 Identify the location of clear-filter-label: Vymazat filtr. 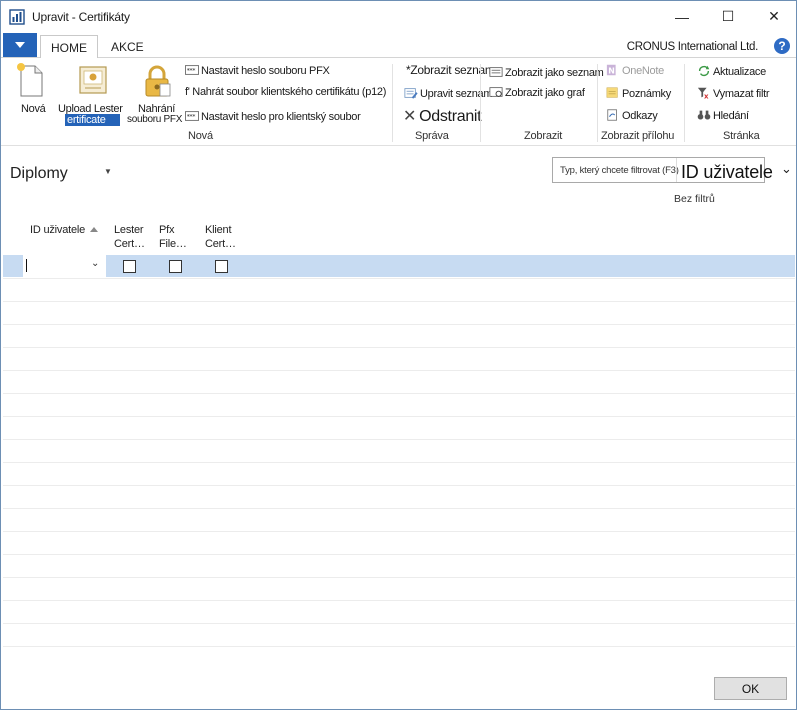
(741, 94).